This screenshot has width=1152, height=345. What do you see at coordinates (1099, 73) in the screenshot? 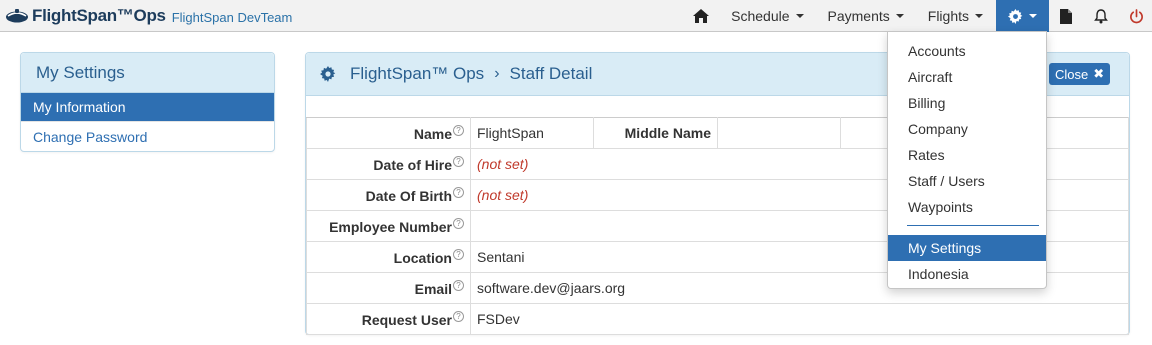
I see `close-icon: ✖` at bounding box center [1099, 73].